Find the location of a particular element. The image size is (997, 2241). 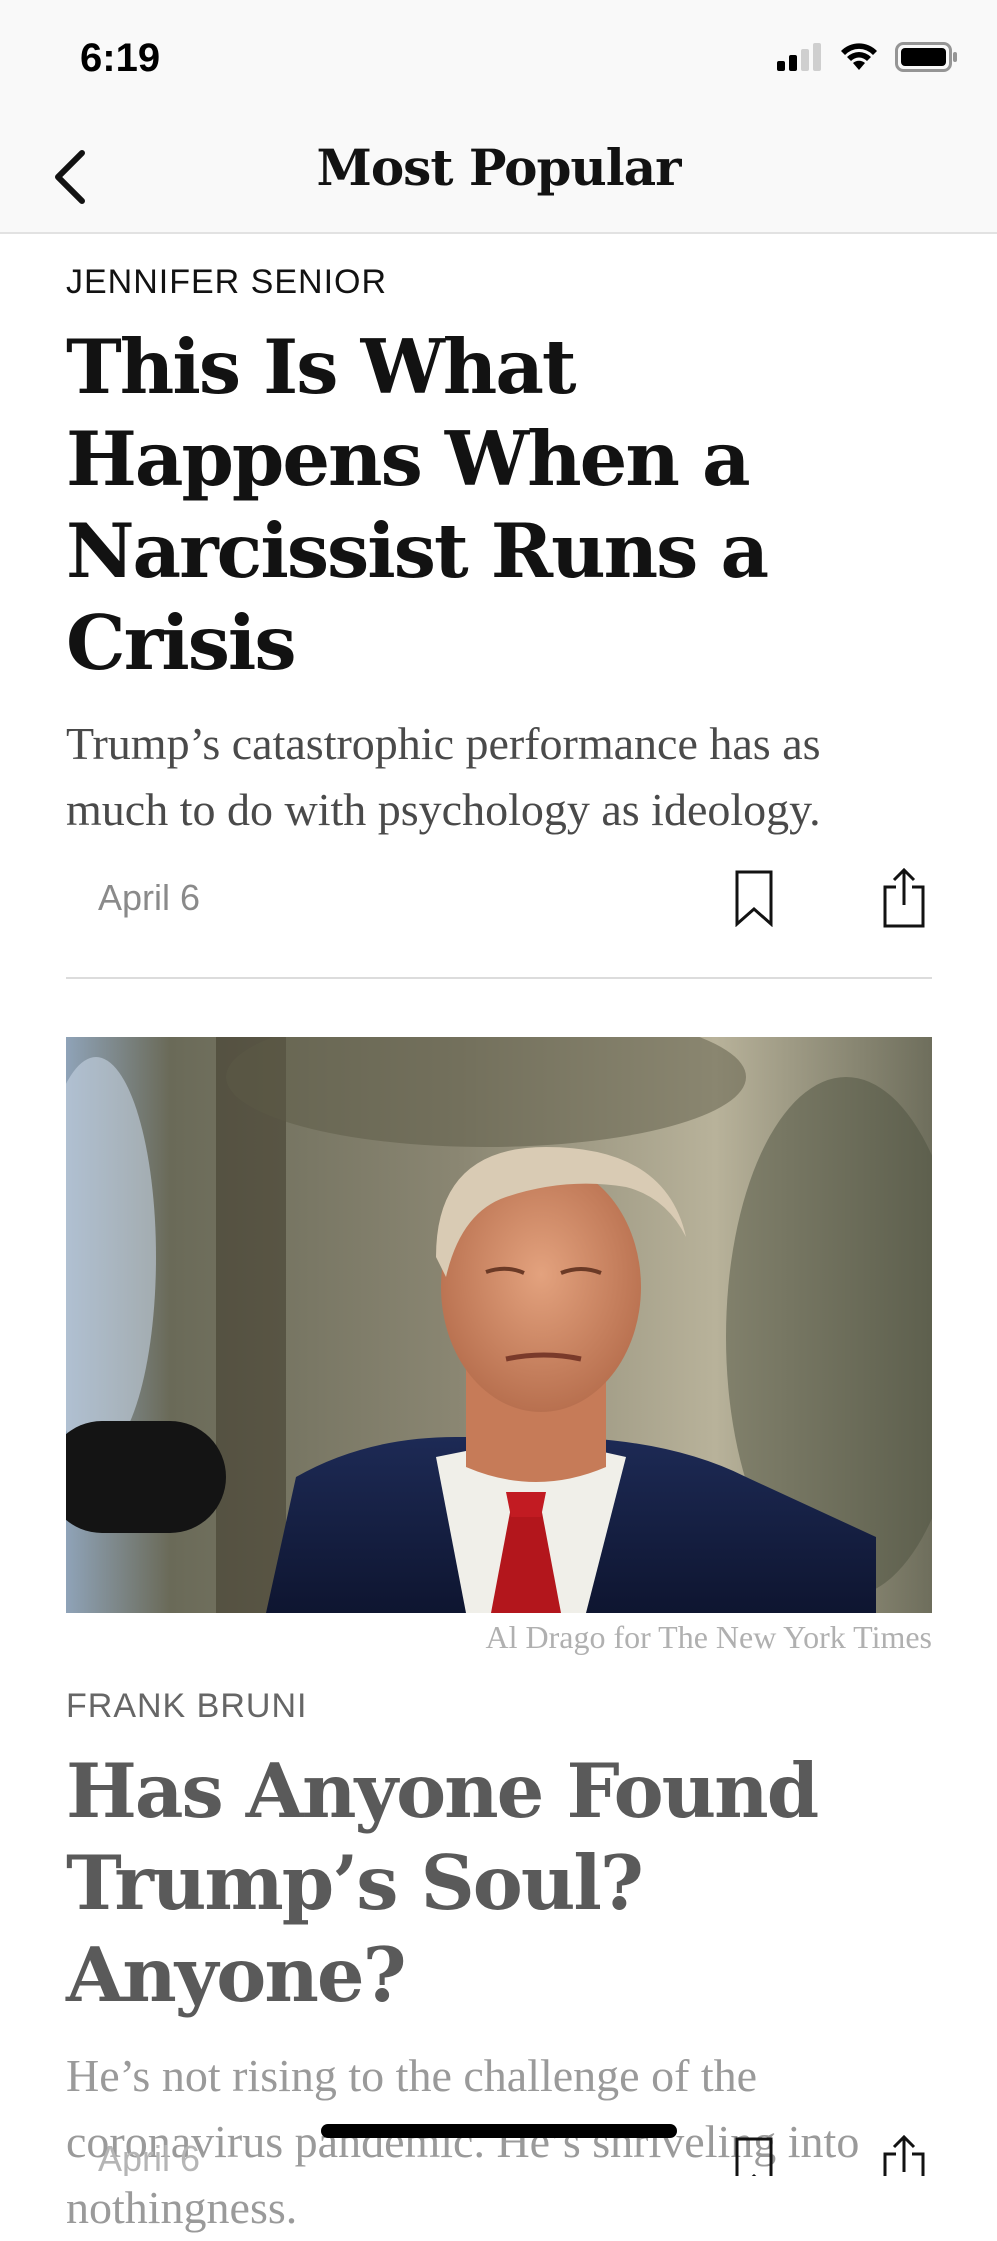

photo-credit: Al Drago for The New York Times is located at coordinates (708, 1636).